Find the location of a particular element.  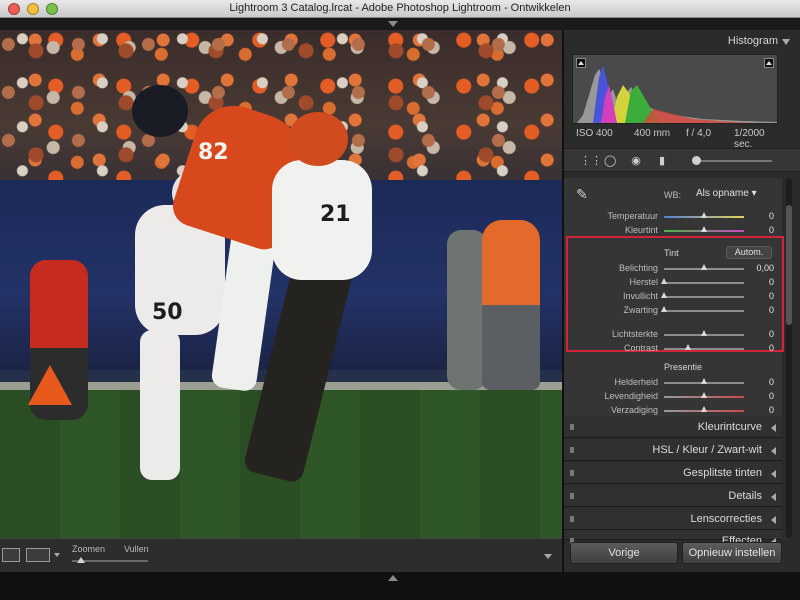

slider-value: 0,00 is located at coordinates (765, 268).